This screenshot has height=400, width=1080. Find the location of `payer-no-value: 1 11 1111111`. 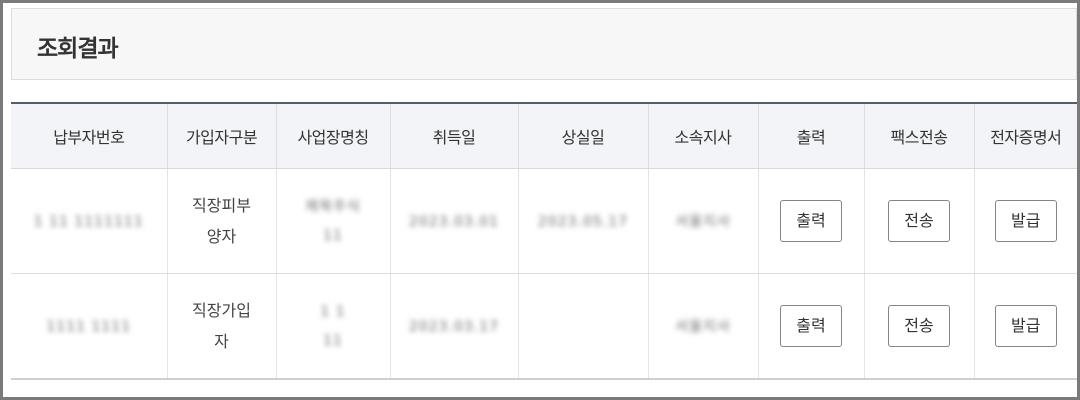

payer-no-value: 1 11 1111111 is located at coordinates (88, 221).